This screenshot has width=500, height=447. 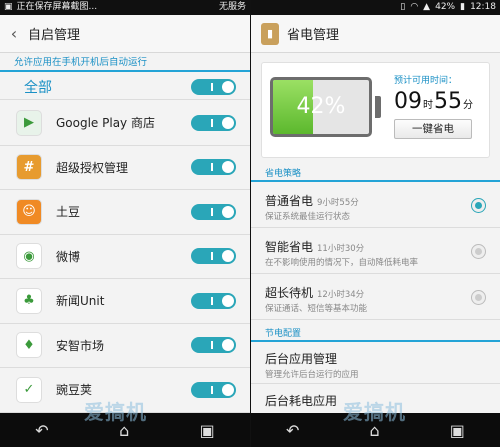 What do you see at coordinates (68, 256) in the screenshot?
I see `app-name: 微博` at bounding box center [68, 256].